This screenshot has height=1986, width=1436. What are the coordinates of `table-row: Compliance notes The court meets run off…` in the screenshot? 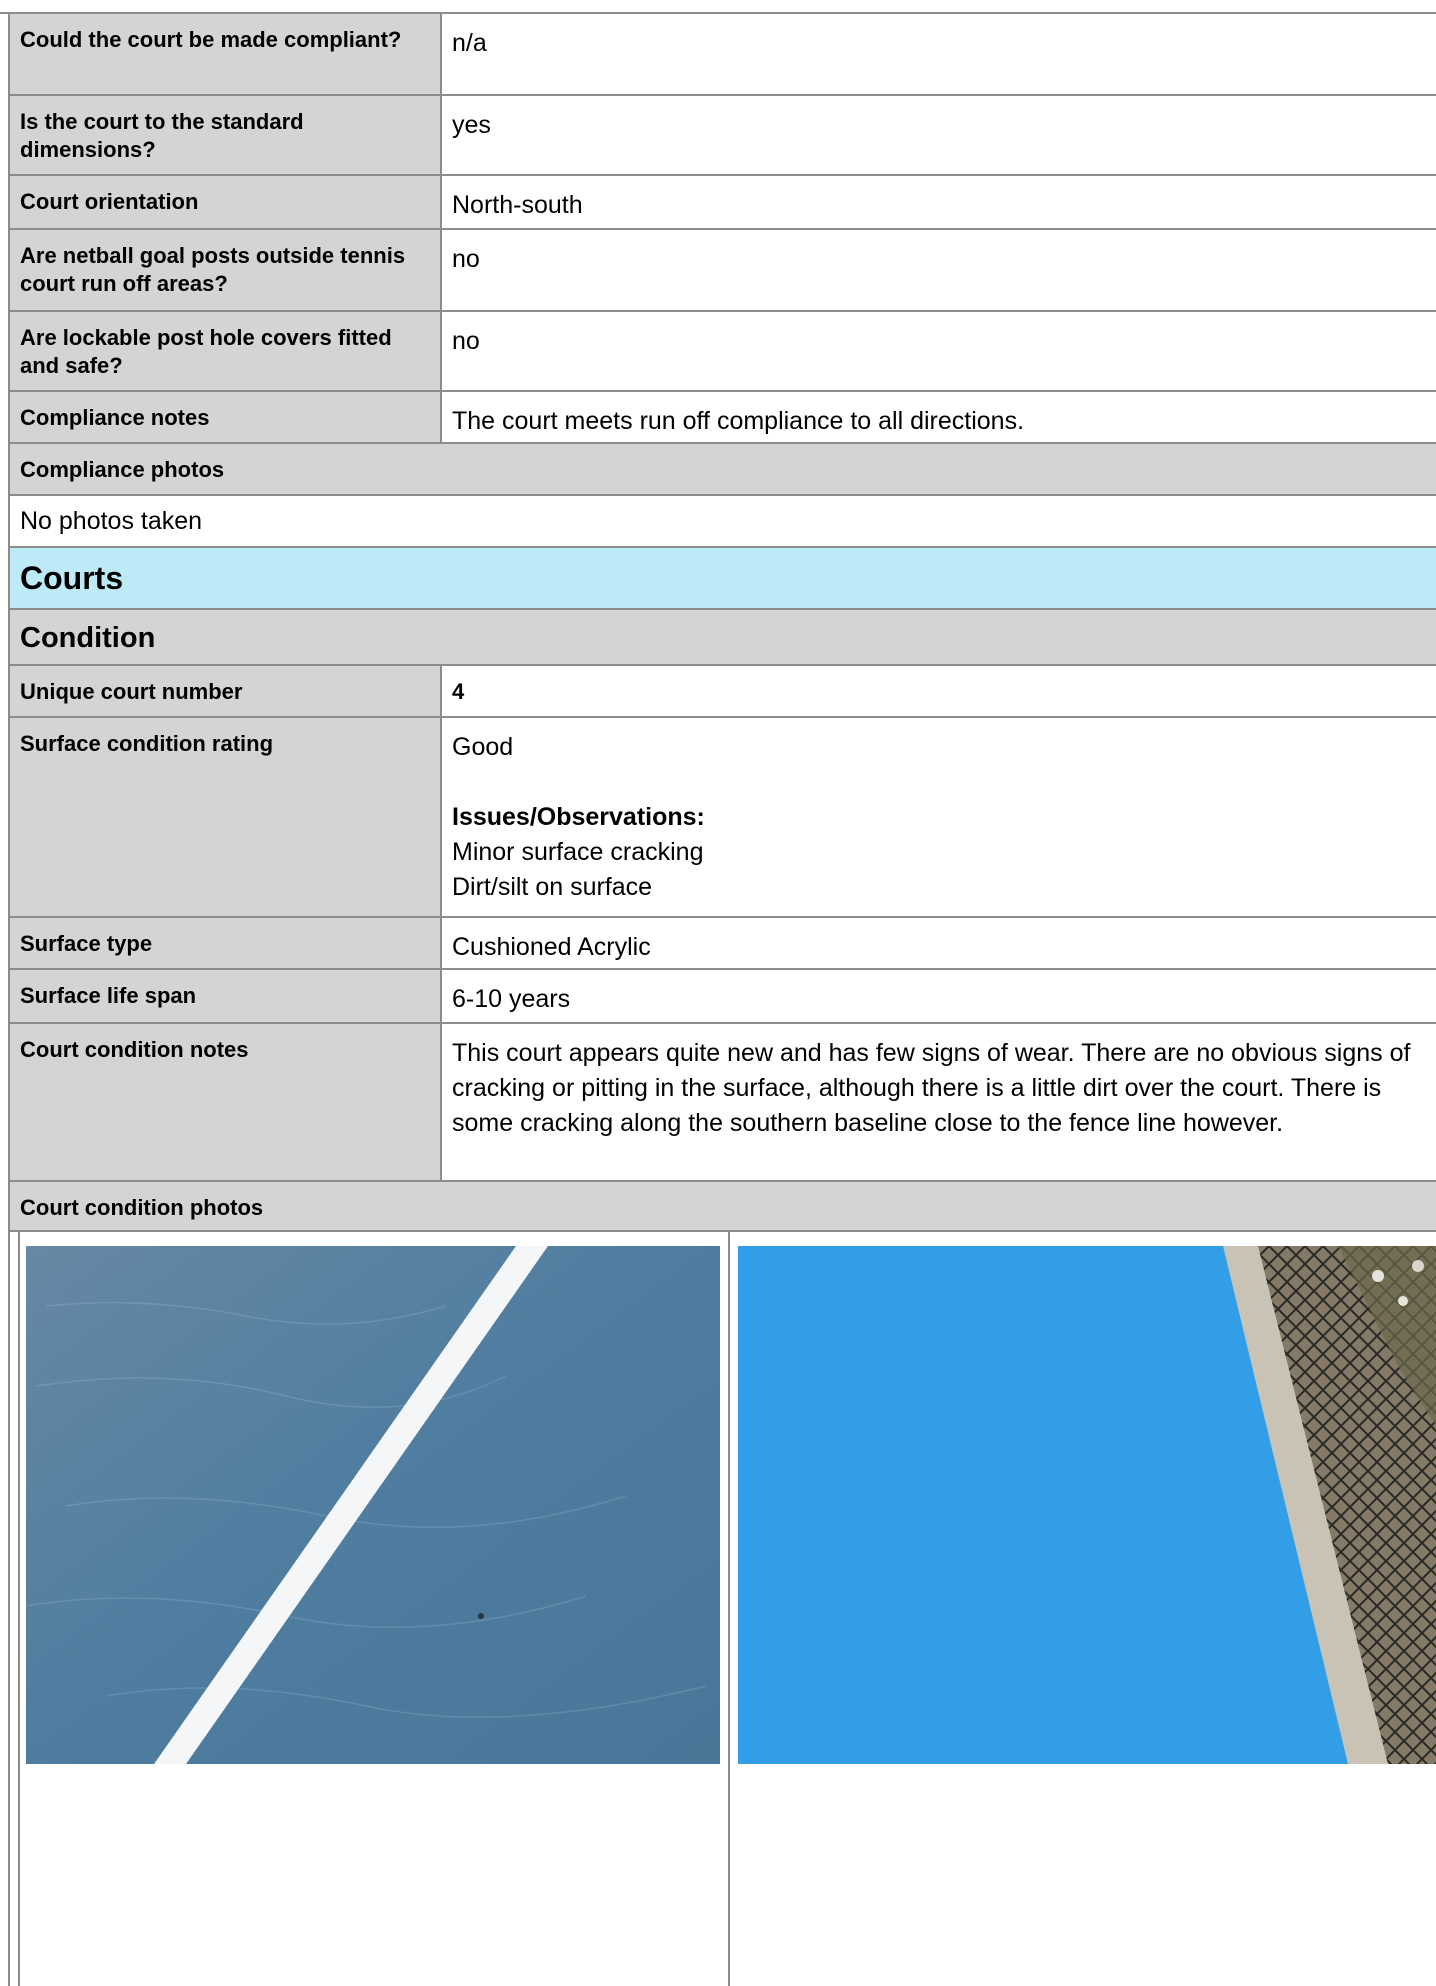 It's located at (722, 418).